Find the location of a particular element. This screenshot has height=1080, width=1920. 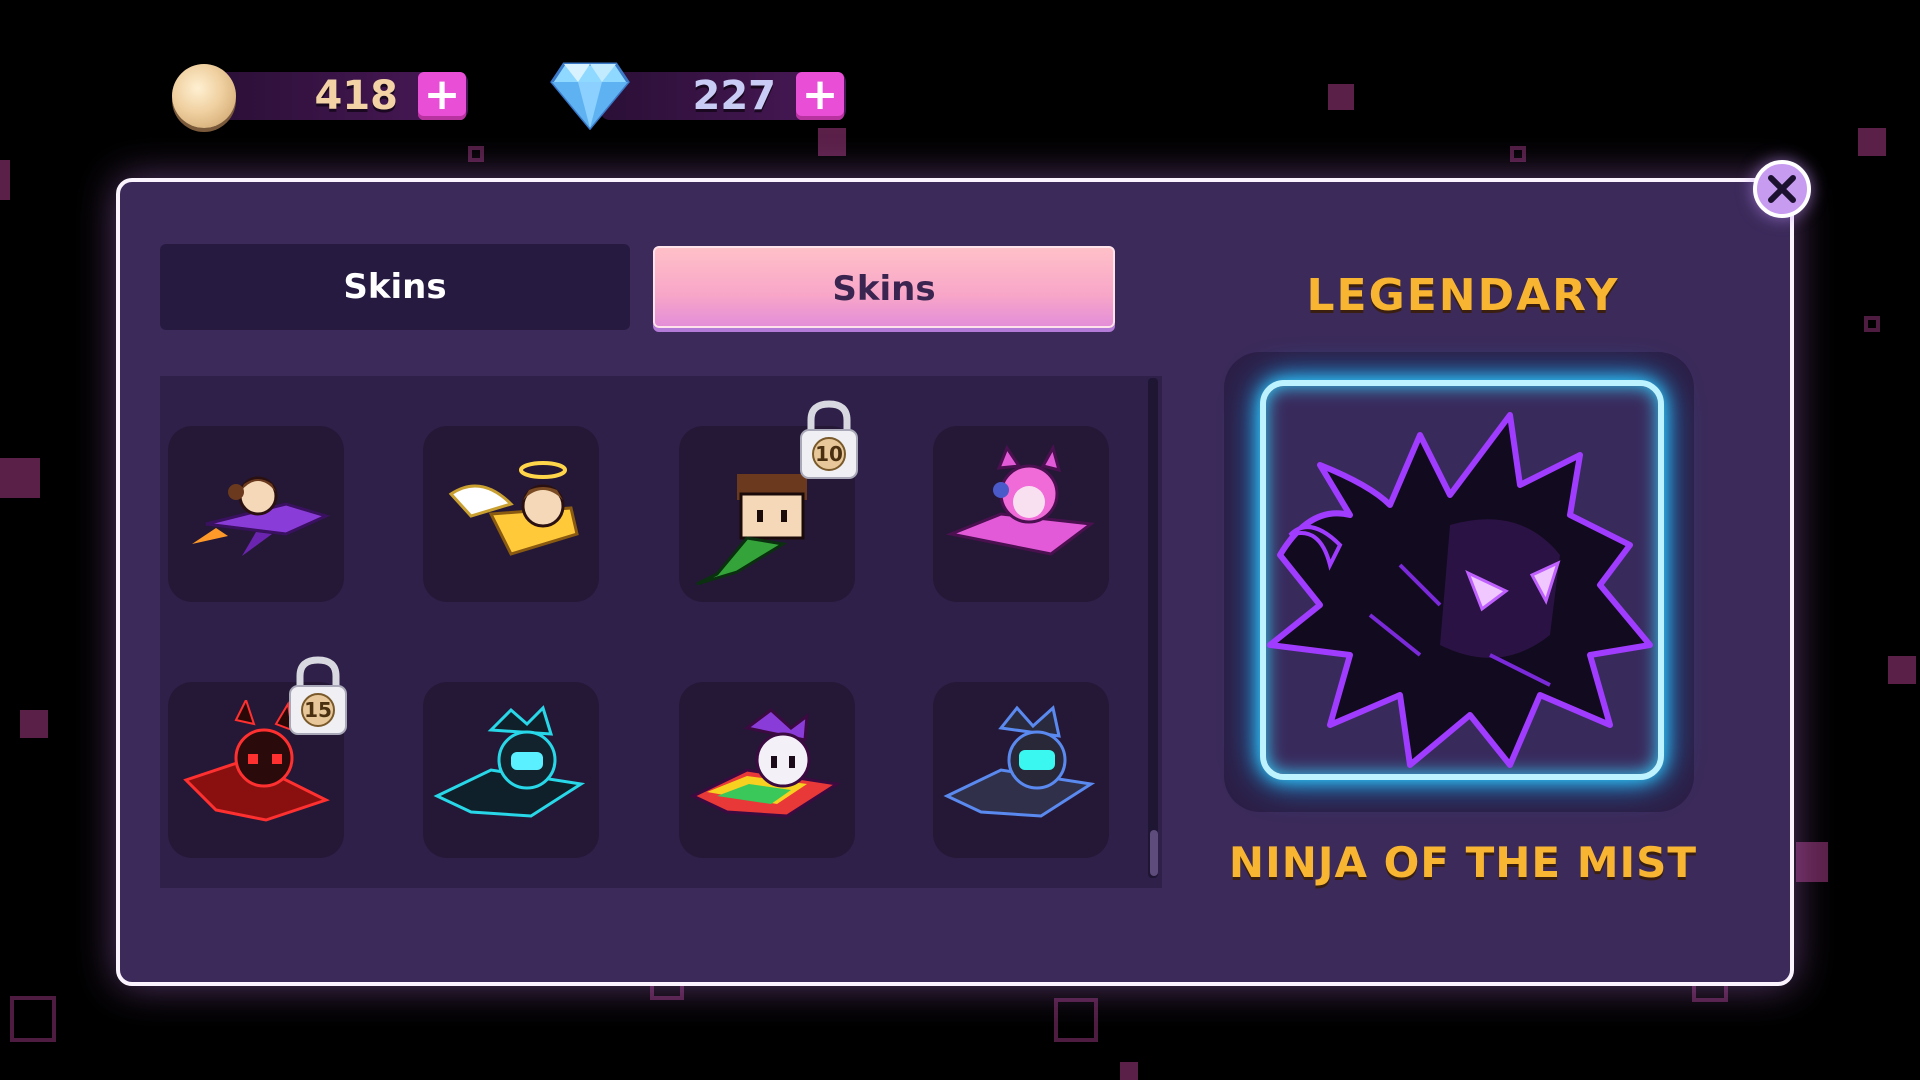

skin-slot-rainbow-jet is located at coordinates (767, 770).